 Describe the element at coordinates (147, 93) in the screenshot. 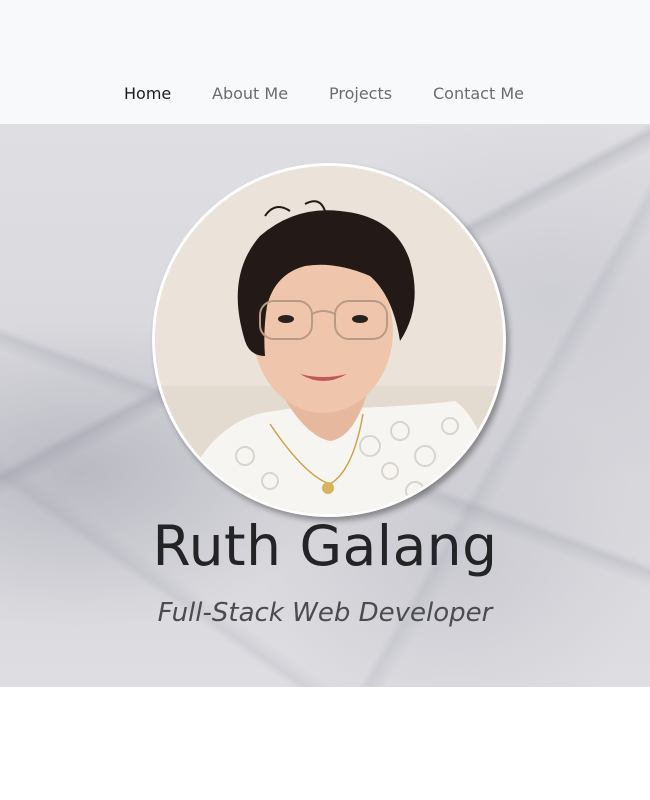

I see `nav-link-home: Home` at that location.